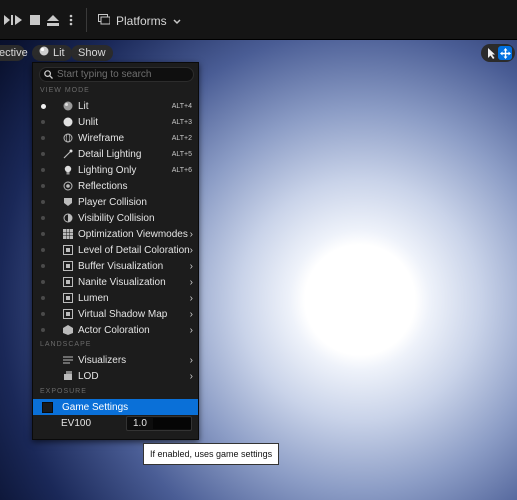  Describe the element at coordinates (68, 154) in the screenshot. I see `detail-lighting-icon` at that location.